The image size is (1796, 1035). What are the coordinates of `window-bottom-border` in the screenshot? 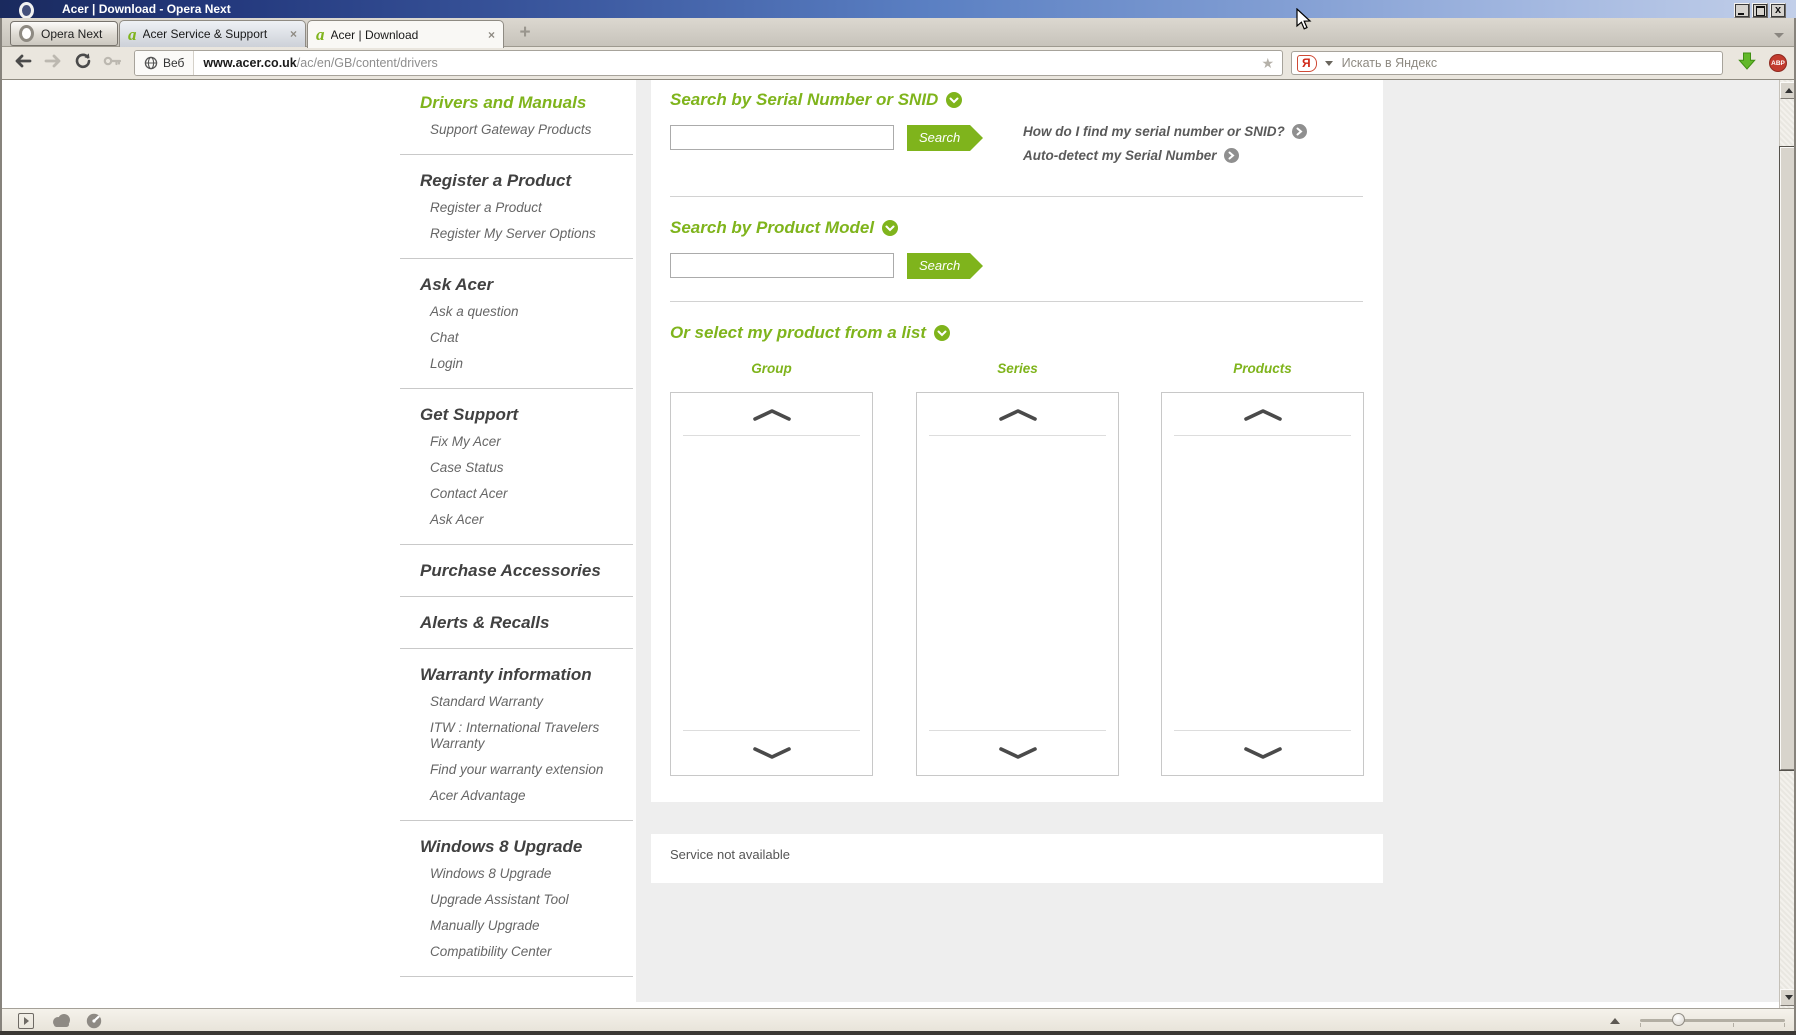 It's located at (898, 1033).